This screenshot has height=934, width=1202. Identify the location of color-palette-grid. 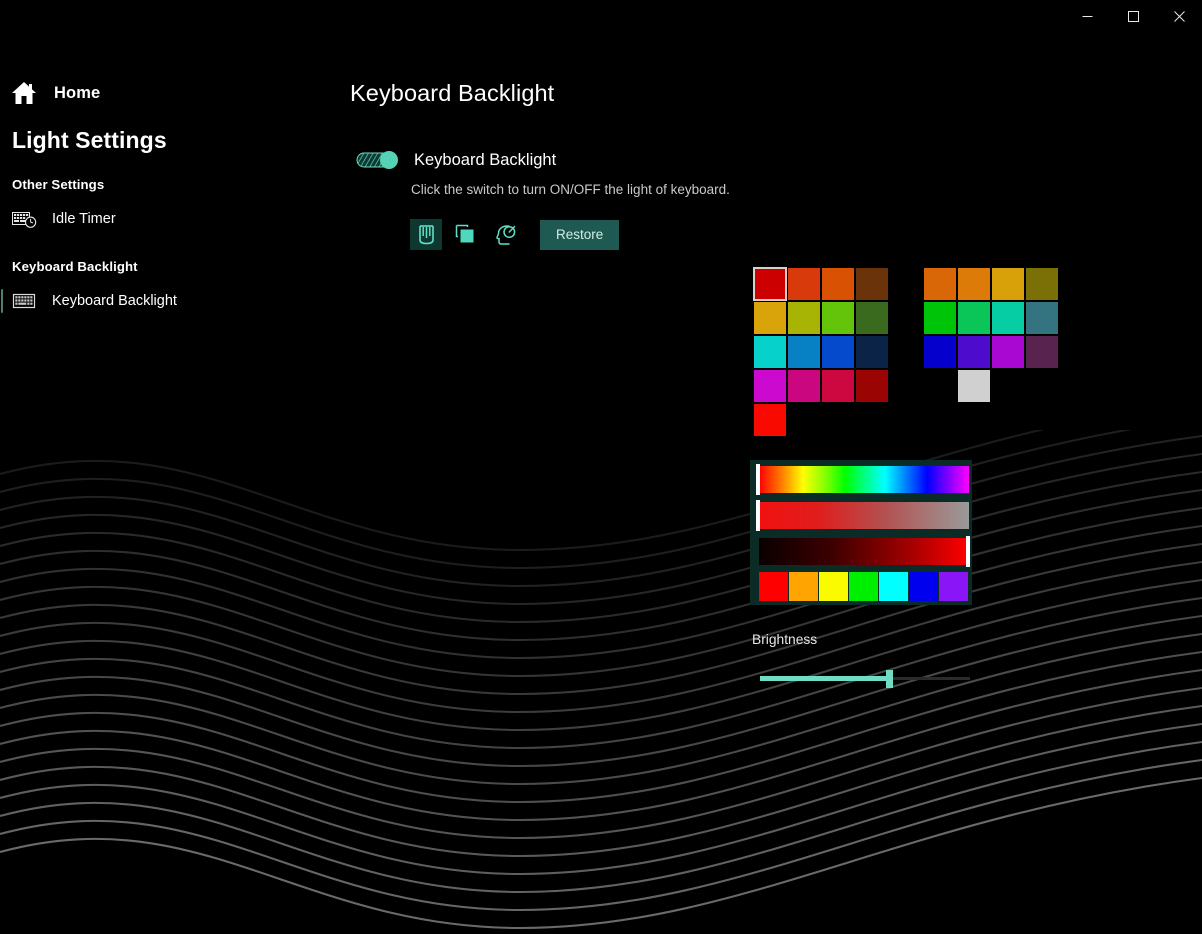
(905, 352).